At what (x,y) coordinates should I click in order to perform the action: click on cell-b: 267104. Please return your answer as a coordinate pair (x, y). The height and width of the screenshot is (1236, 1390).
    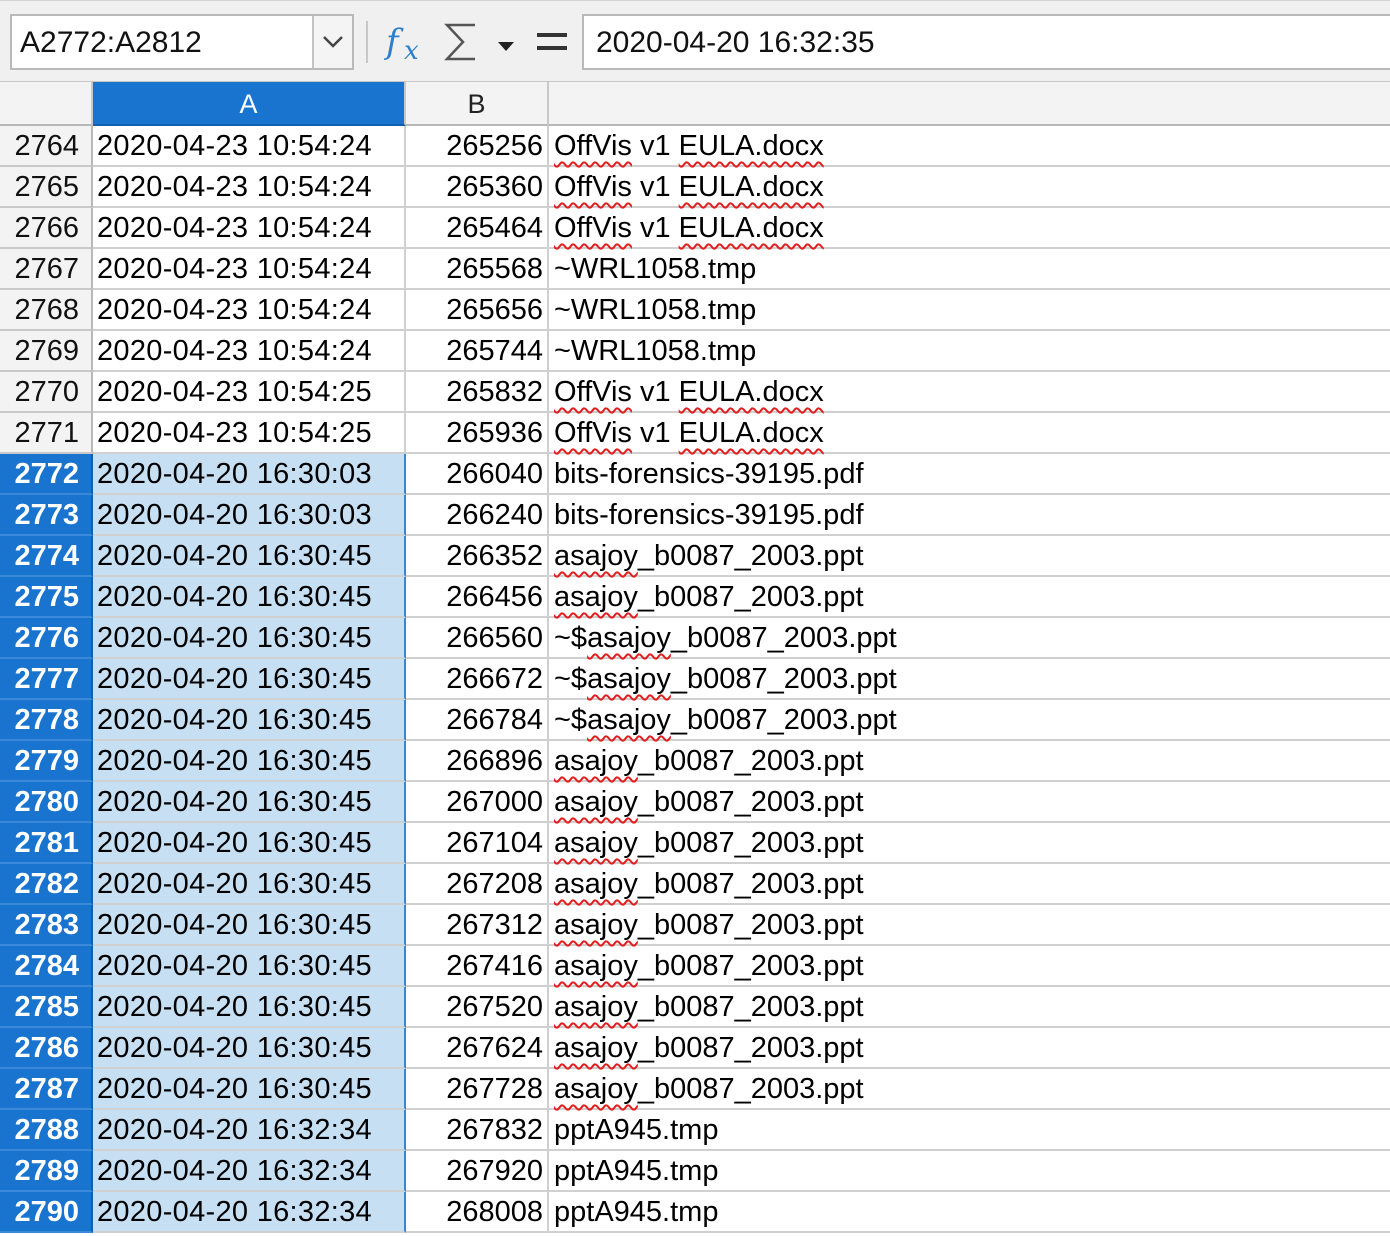
    Looking at the image, I should click on (477, 843).